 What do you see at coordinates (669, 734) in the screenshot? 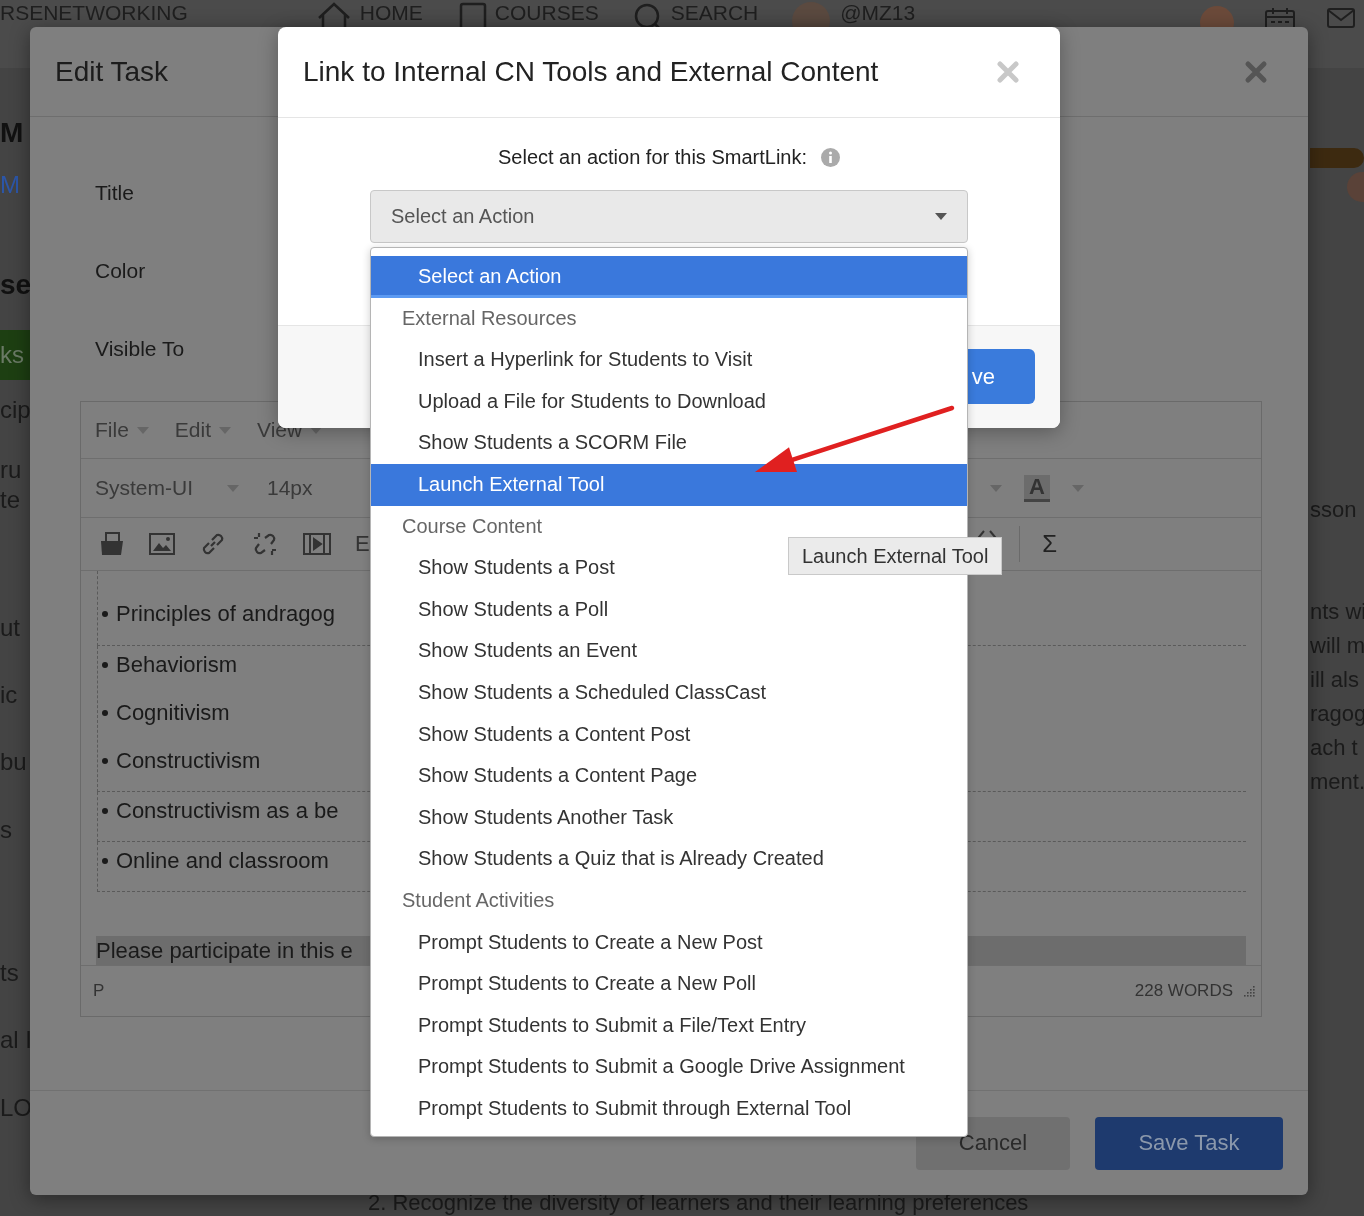
I see `dropdown-option: Show Students a Content Post` at bounding box center [669, 734].